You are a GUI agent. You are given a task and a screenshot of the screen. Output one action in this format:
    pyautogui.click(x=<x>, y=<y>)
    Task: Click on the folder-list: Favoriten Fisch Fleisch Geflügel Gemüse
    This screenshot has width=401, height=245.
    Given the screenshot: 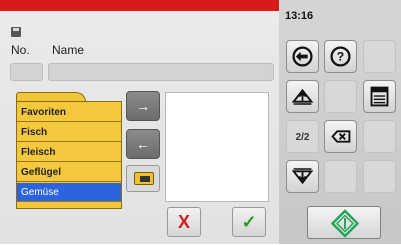 What is the action you would take?
    pyautogui.click(x=69, y=155)
    